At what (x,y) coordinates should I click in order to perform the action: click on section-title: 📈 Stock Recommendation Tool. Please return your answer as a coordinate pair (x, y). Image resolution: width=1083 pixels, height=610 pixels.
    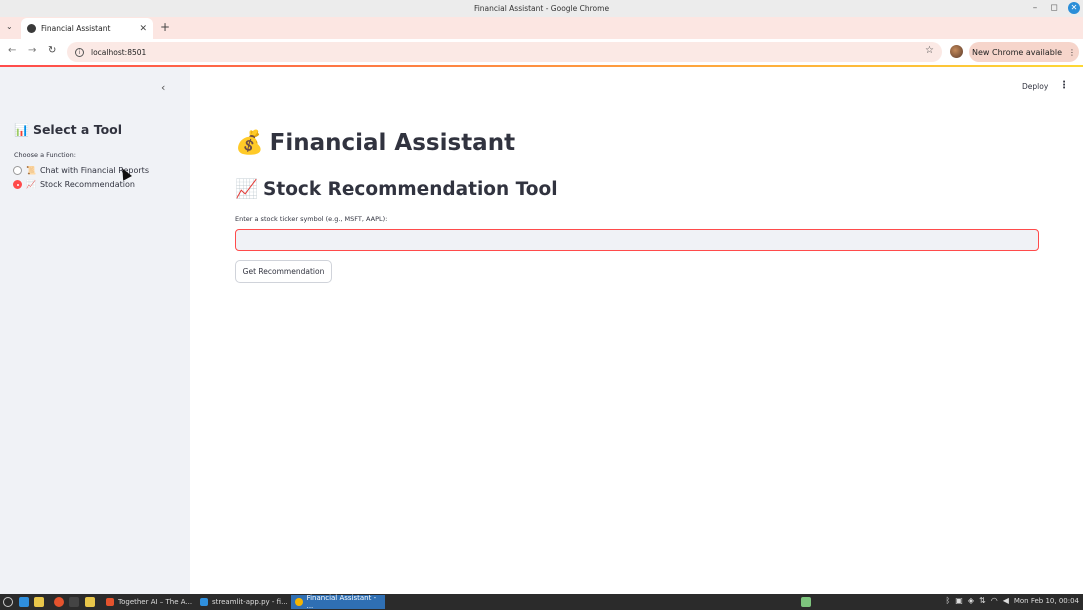
    Looking at the image, I should click on (396, 189).